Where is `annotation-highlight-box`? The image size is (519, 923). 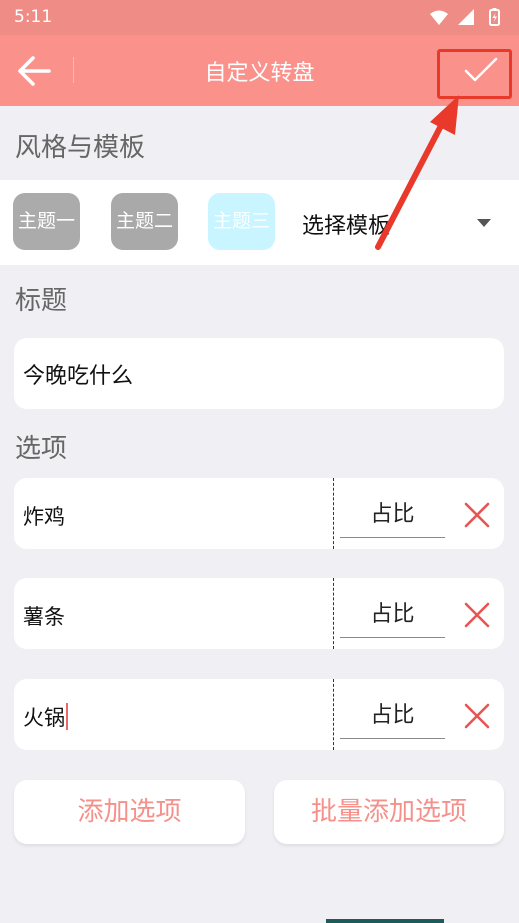 annotation-highlight-box is located at coordinates (474, 74).